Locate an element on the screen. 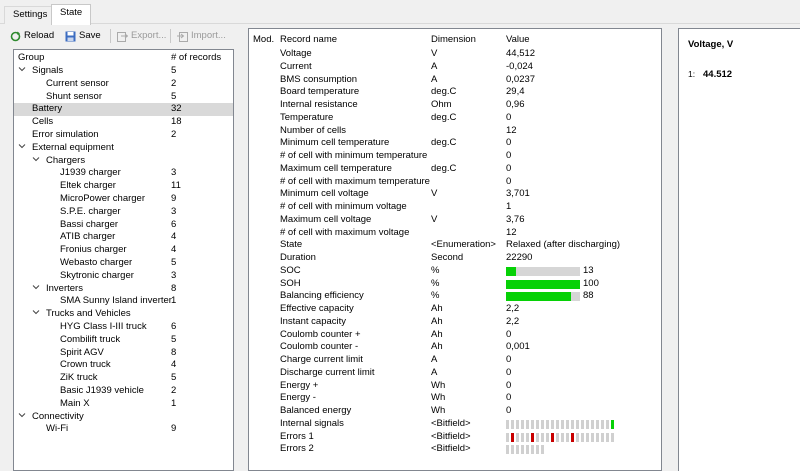  tree-item-count: 5 is located at coordinates (174, 70).